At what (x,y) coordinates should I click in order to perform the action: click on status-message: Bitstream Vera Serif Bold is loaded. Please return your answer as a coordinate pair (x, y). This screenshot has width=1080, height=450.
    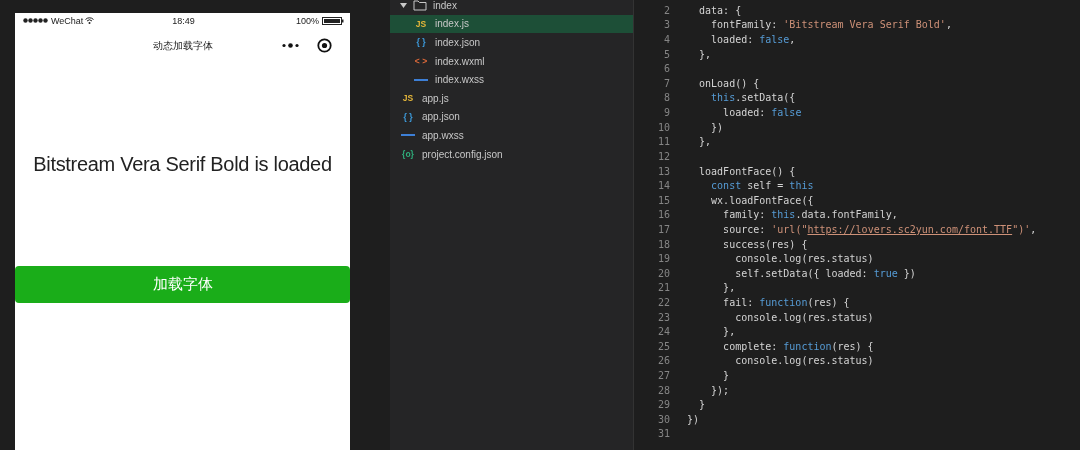
    Looking at the image, I should click on (182, 164).